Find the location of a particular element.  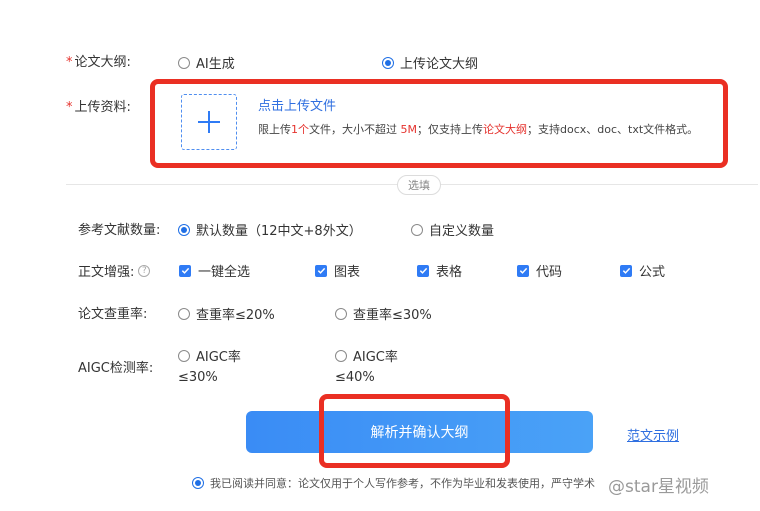

radio-upload-outline: 上传论文大纲 is located at coordinates (430, 62).